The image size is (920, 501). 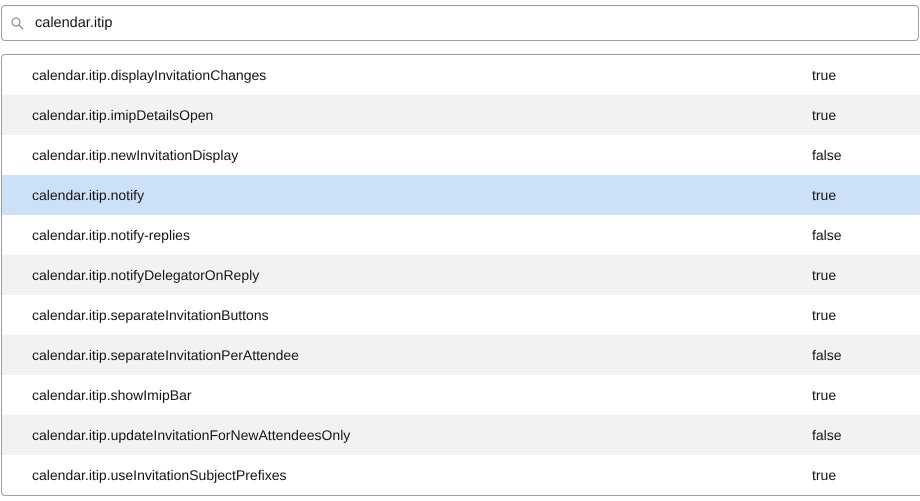 I want to click on preference-name: calendar.itip.newInvitationDisplay, so click(x=135, y=155).